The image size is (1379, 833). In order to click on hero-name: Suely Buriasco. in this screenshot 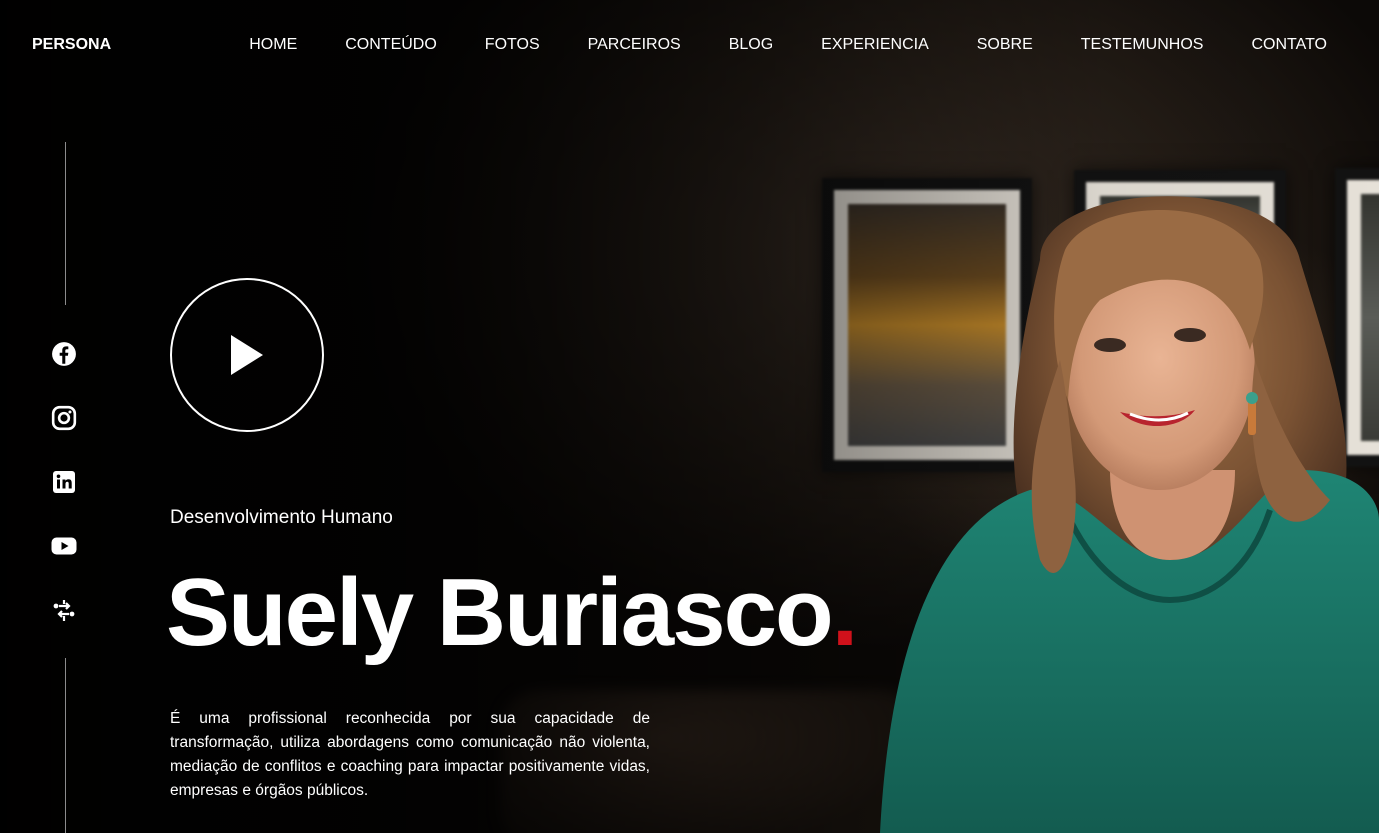, I will do `click(512, 612)`.